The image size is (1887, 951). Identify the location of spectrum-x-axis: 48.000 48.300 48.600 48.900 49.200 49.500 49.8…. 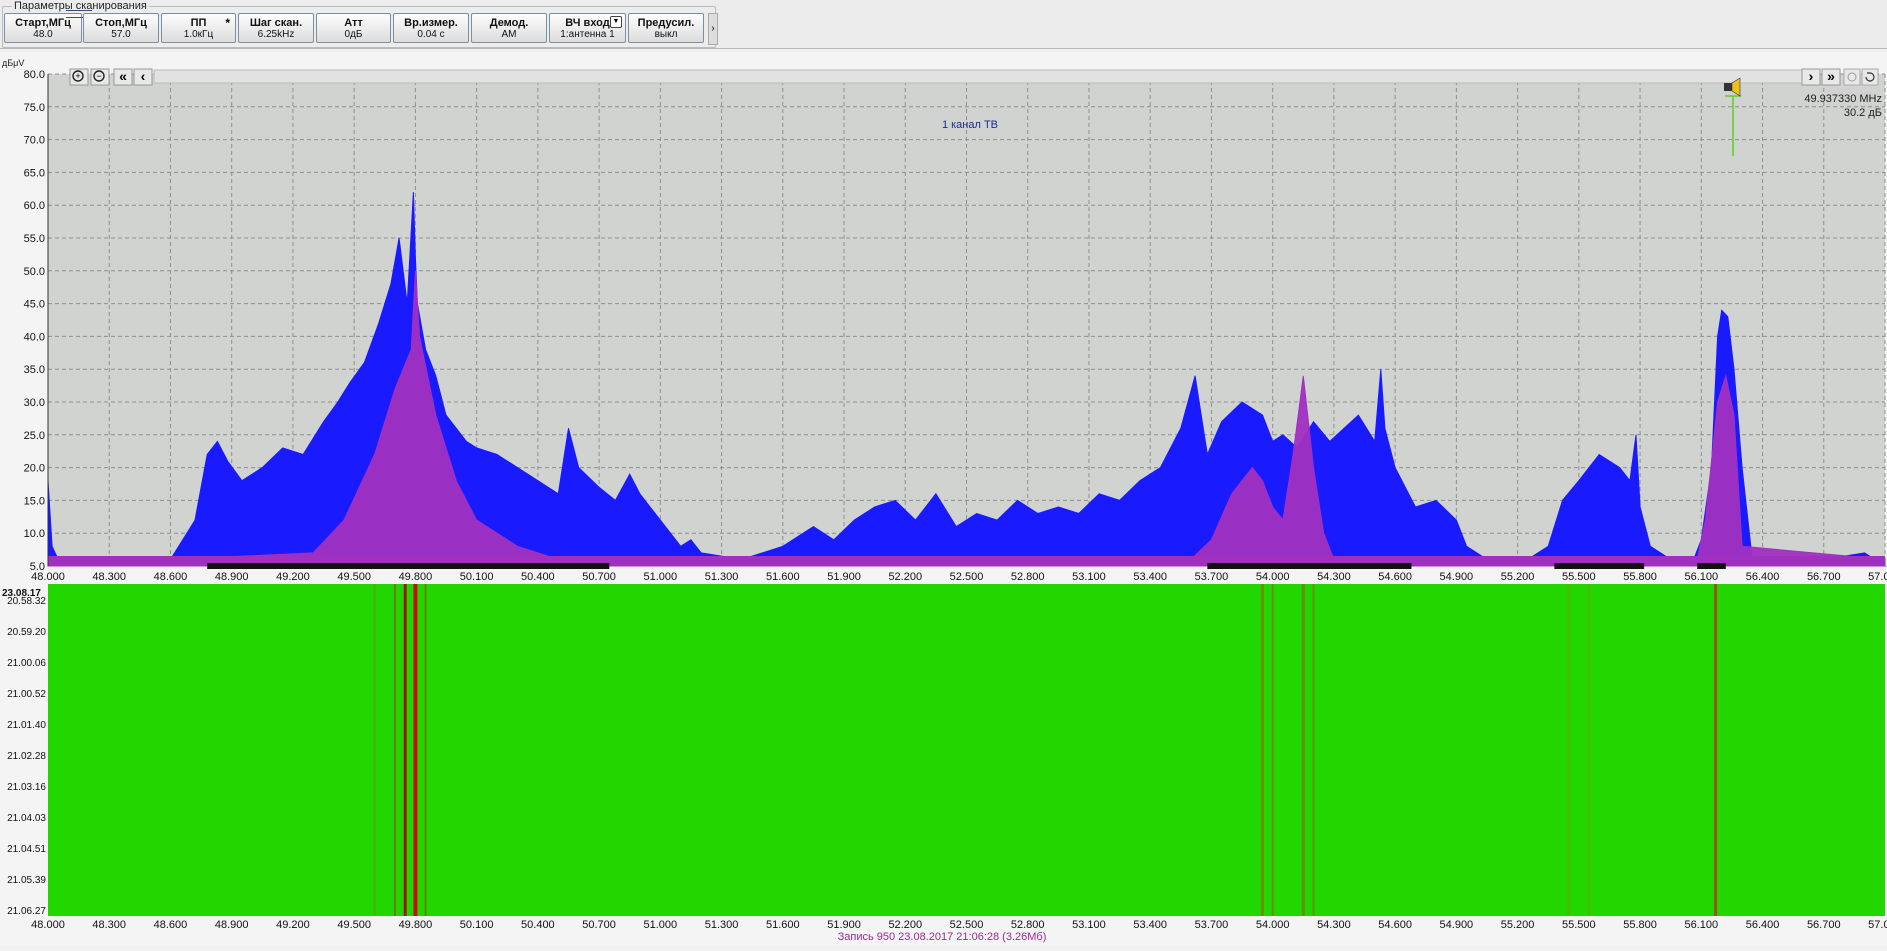
(959, 577).